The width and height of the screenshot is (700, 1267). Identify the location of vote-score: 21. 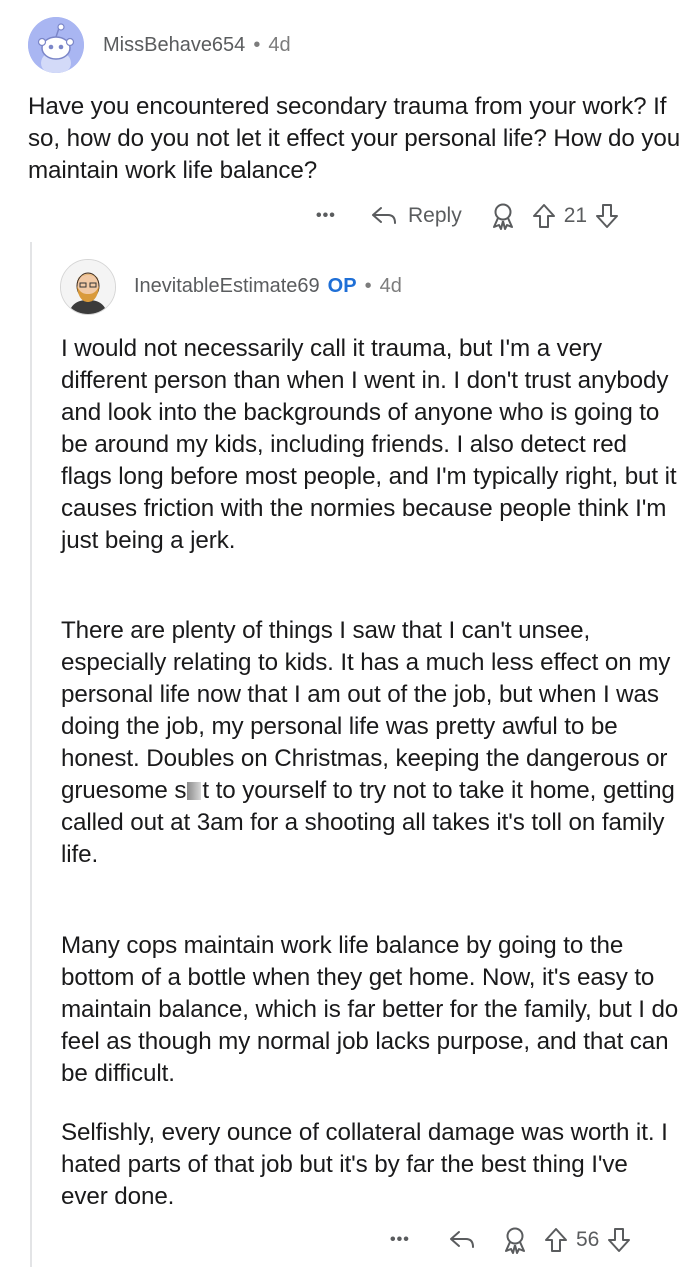
(575, 215).